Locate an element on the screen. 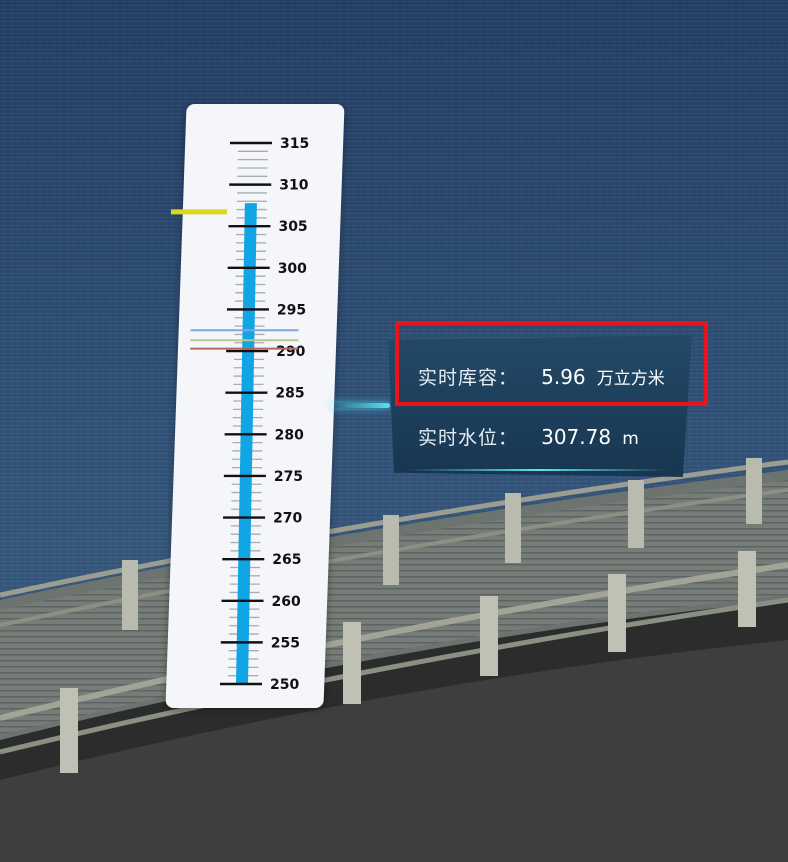 The image size is (788, 862). capacity-highlight-box is located at coordinates (551, 363).